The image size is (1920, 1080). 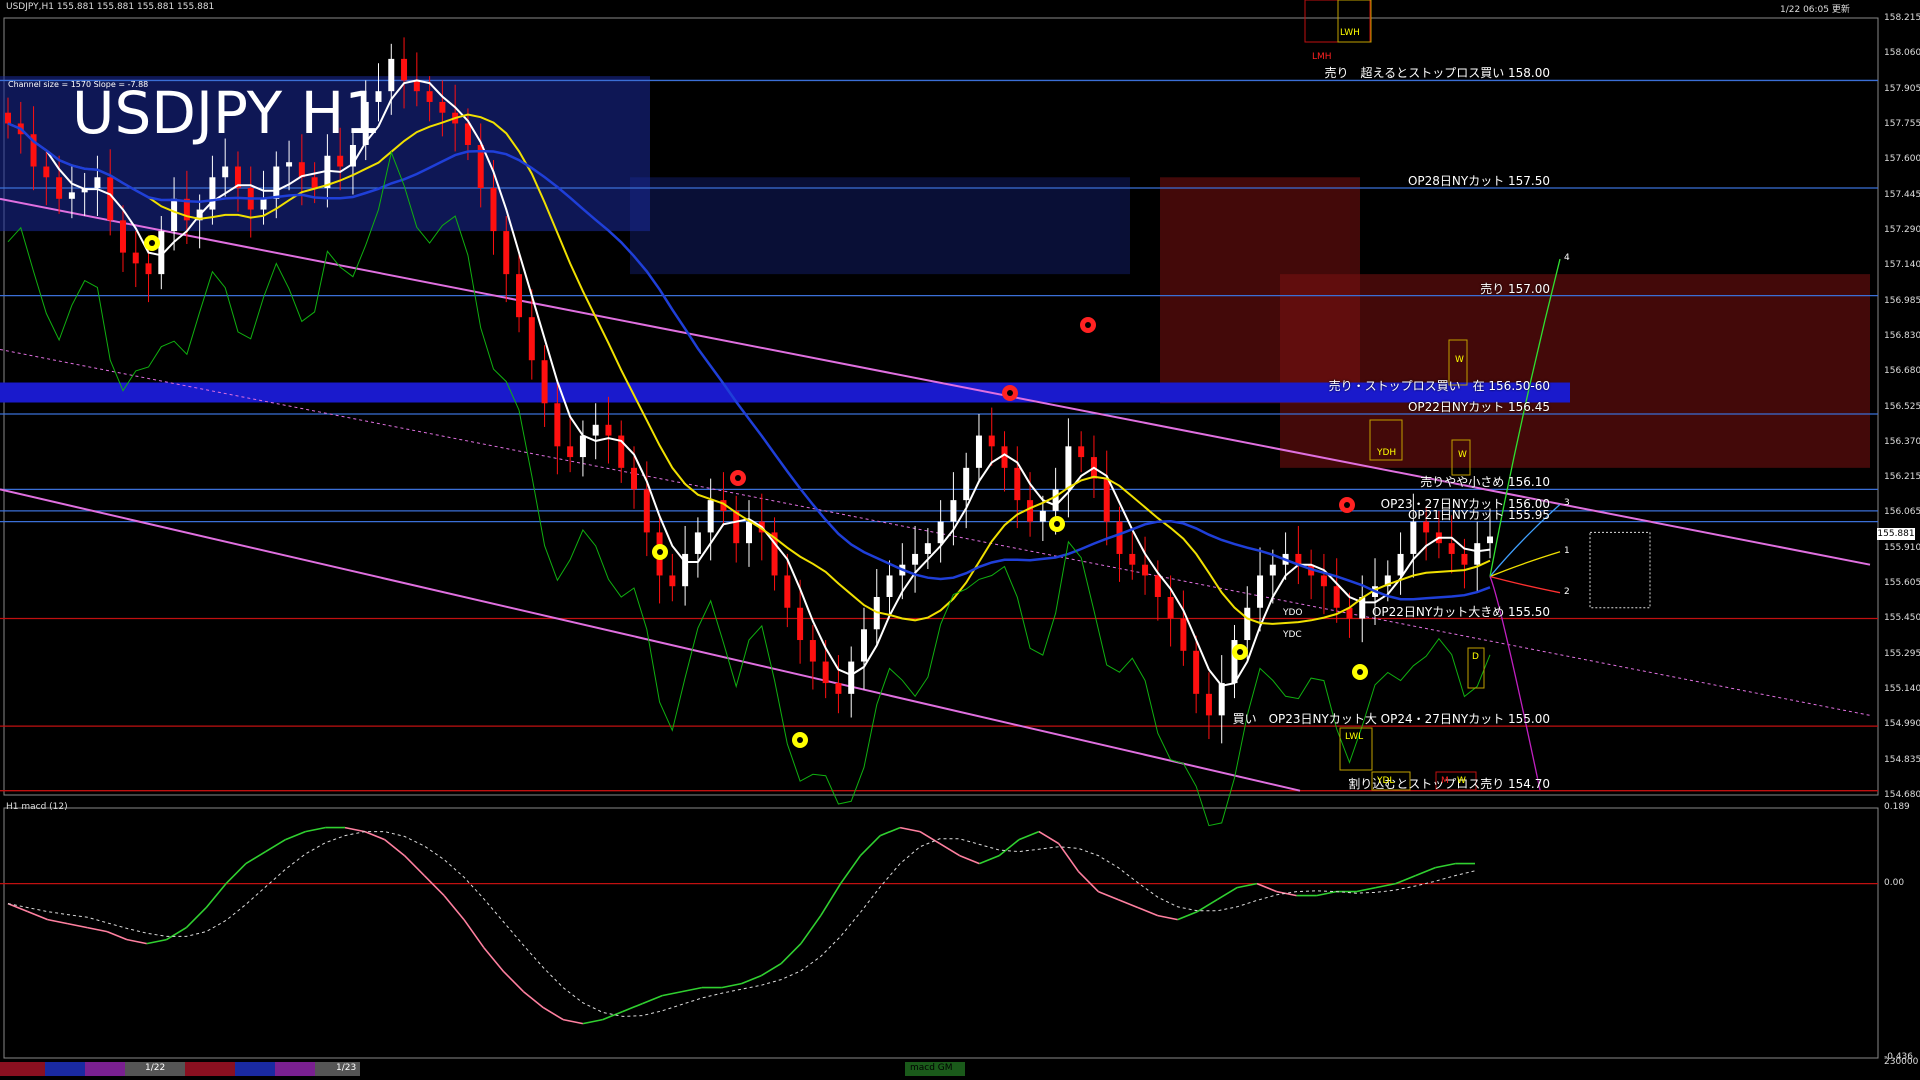 I want to click on date-label-1: 1/22, so click(x=155, y=1068).